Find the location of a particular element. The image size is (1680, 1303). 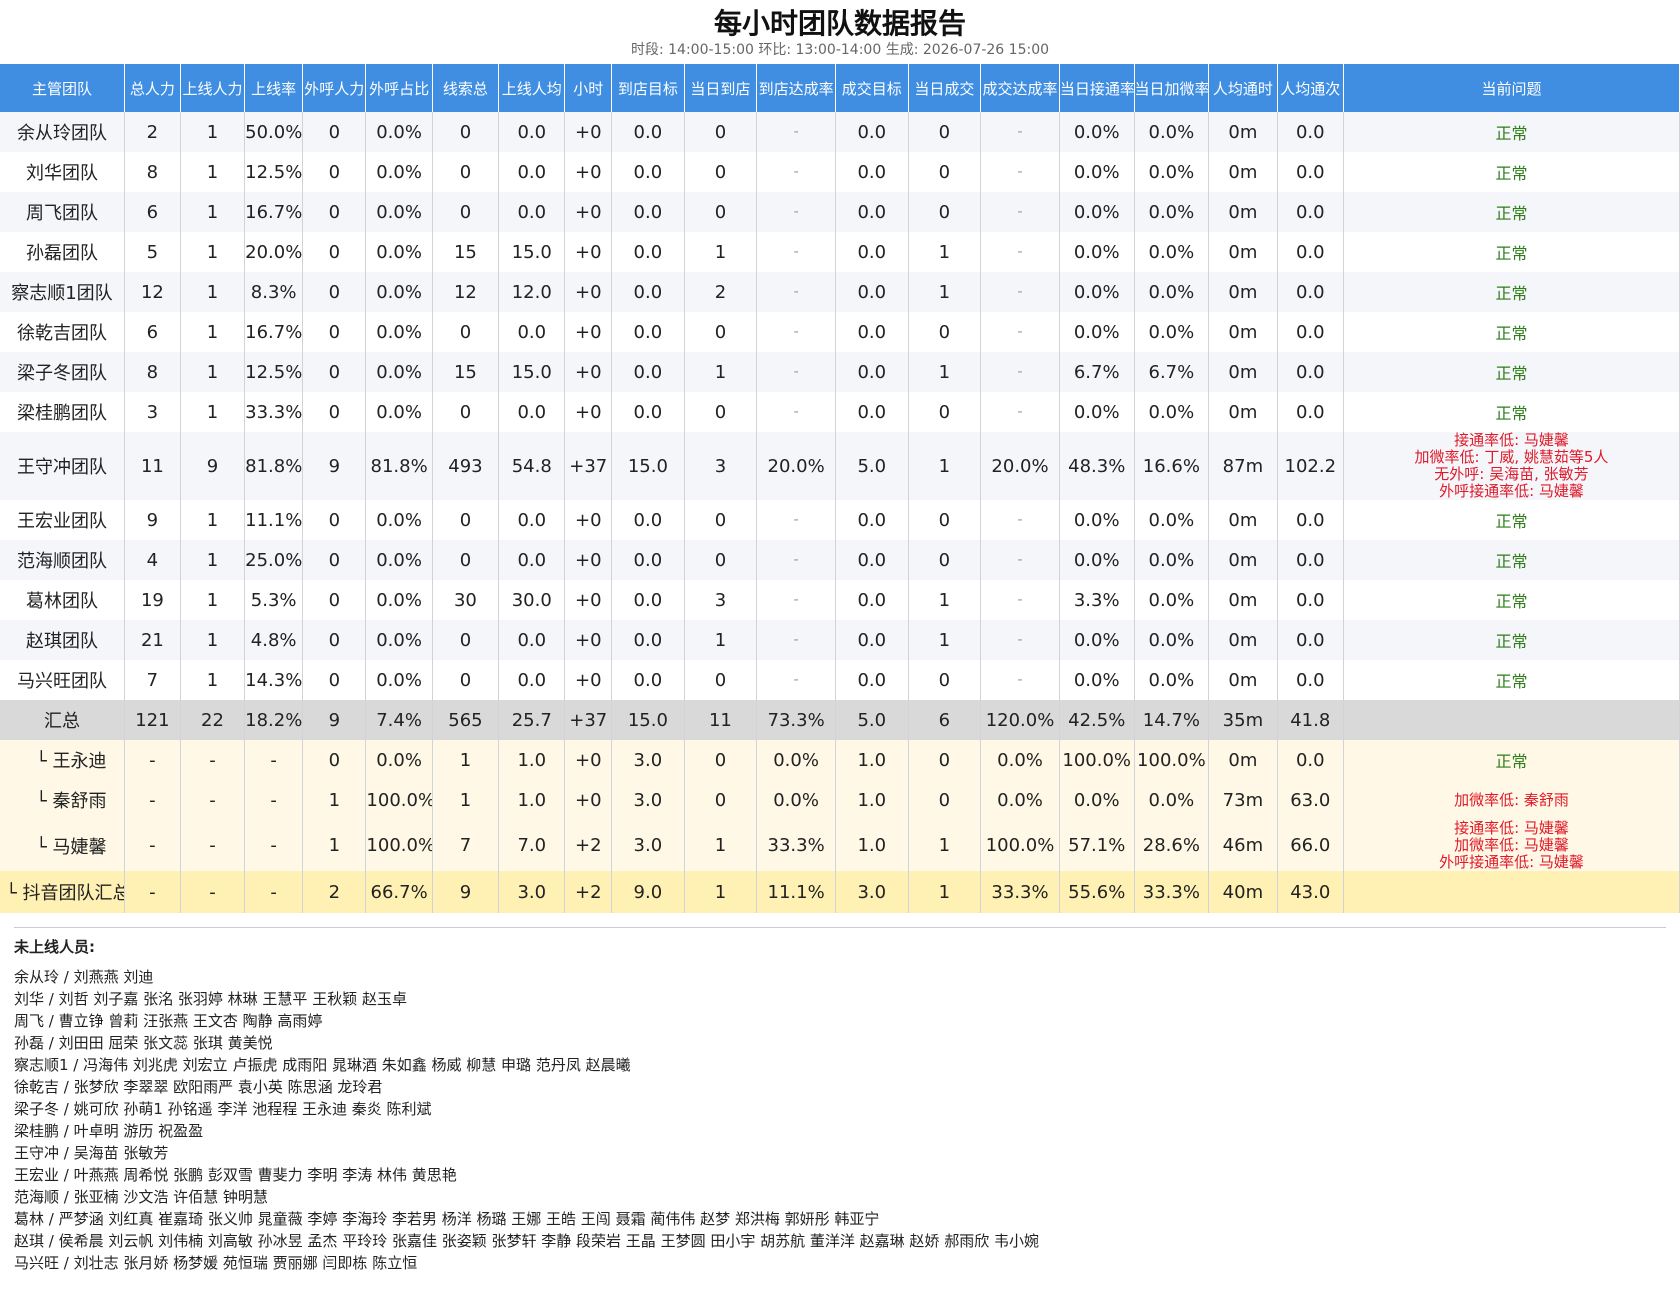

data-cell: 16.6% is located at coordinates (1172, 466).